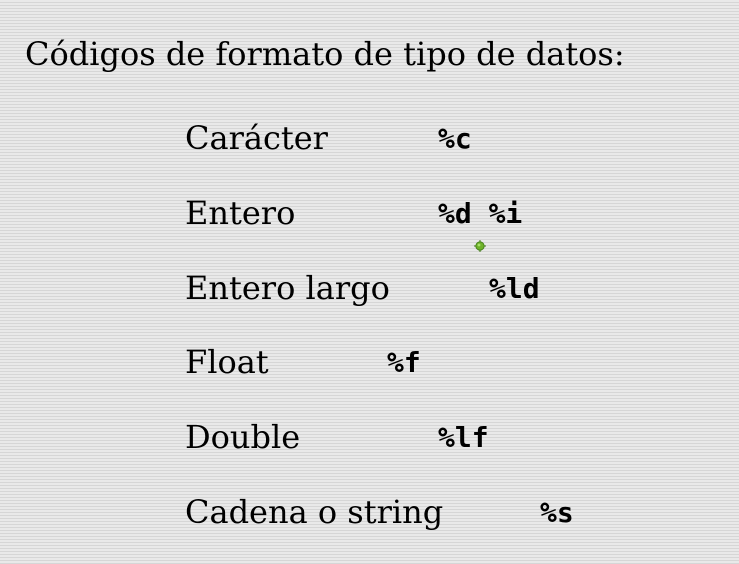 This screenshot has height=564, width=739. Describe the element at coordinates (240, 213) in the screenshot. I see `row-label-entero: Entero` at that location.